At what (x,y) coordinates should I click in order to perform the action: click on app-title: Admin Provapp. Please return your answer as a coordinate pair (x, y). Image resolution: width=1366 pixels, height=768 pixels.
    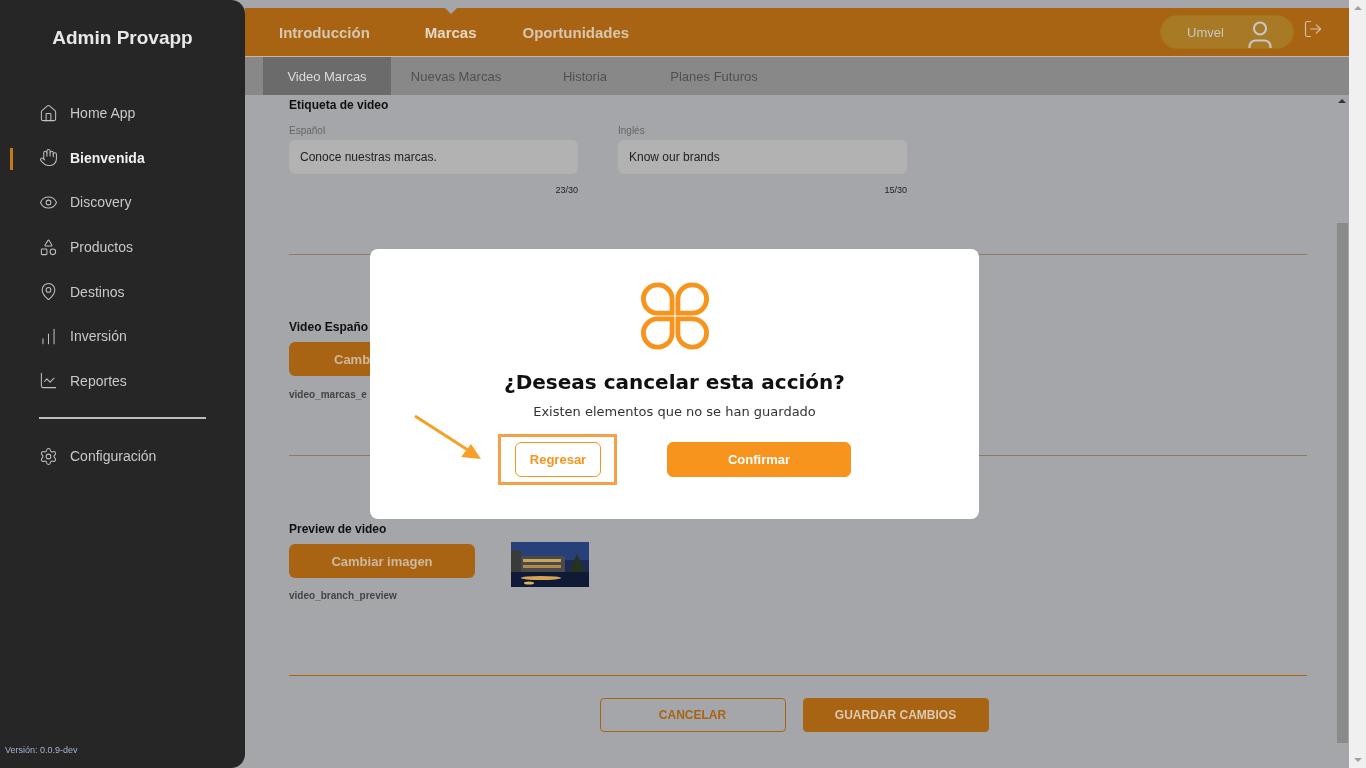
    Looking at the image, I should click on (122, 38).